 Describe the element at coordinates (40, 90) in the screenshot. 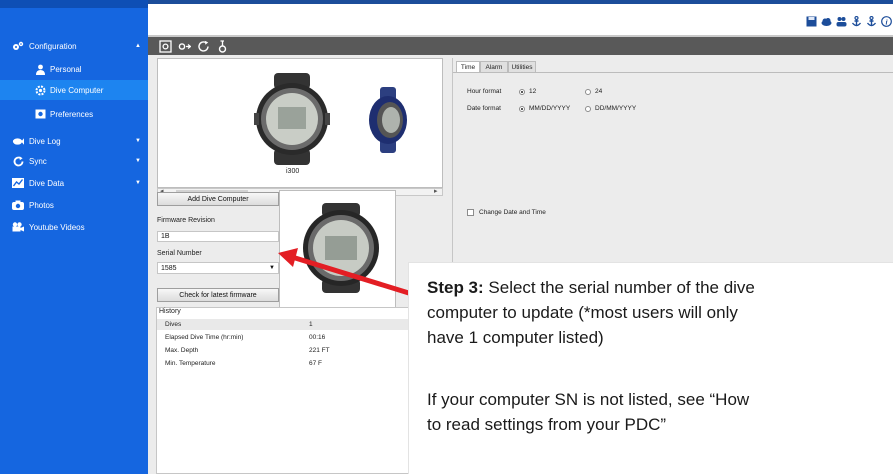

I see `gear-icon` at that location.